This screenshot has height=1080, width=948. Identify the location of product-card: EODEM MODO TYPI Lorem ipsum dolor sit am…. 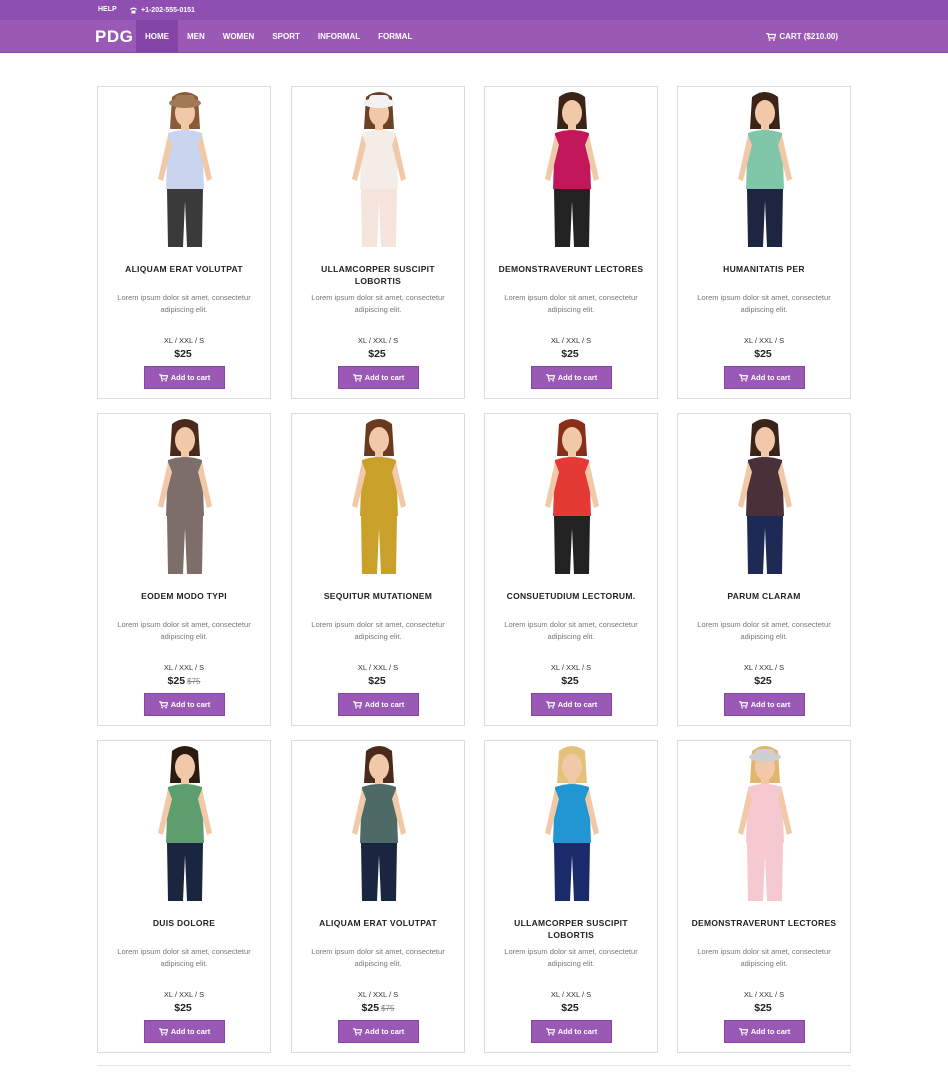
(184, 569).